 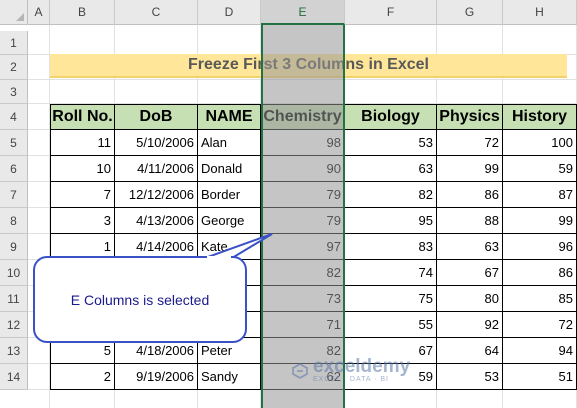 I want to click on table-cell-phy: 99, so click(x=470, y=169).